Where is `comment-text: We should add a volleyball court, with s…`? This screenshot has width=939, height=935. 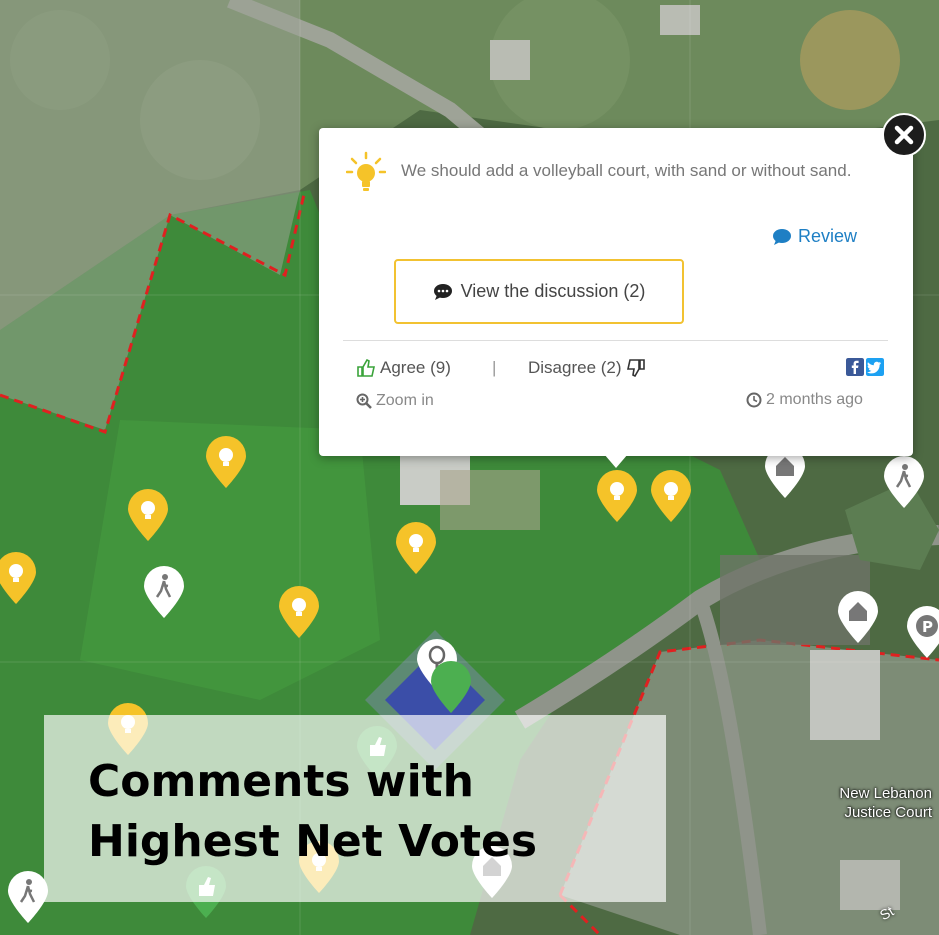
comment-text: We should add a volleyball court, with s… is located at coordinates (626, 170).